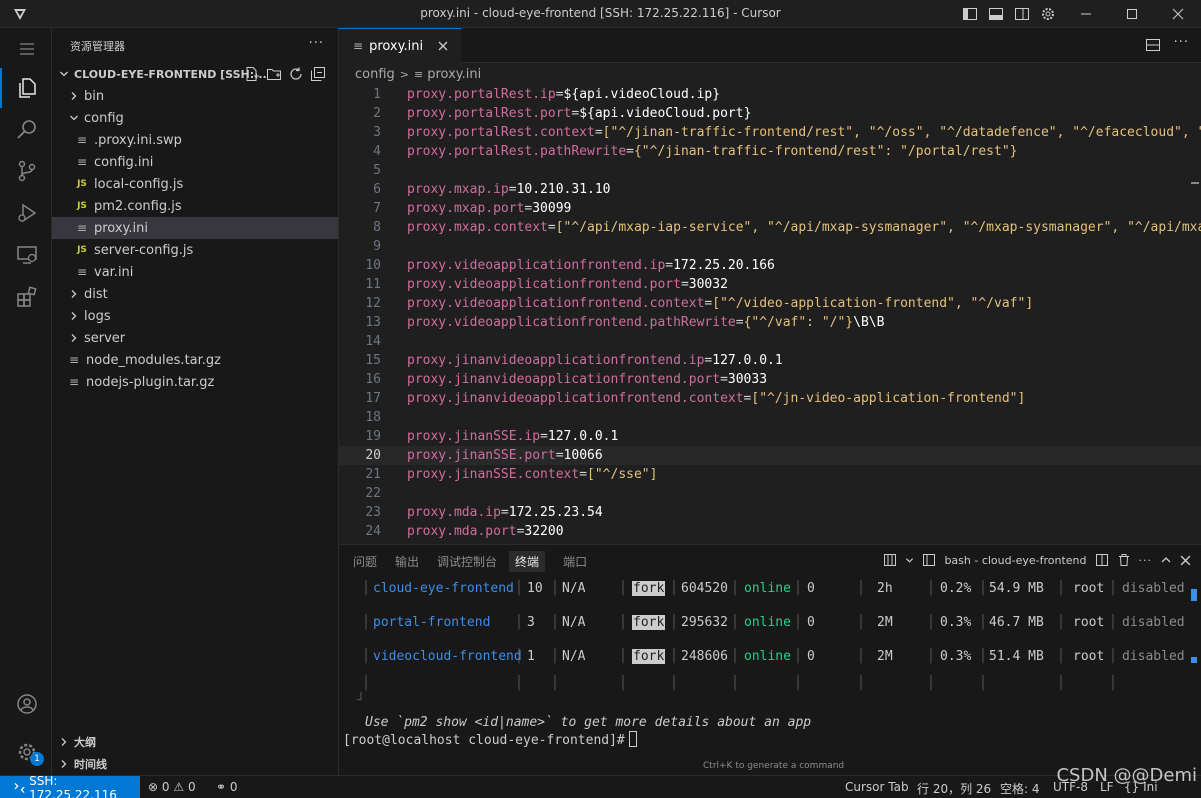 The width and height of the screenshot is (1201, 798). What do you see at coordinates (1166, 560) in the screenshot?
I see `maximize-panel-icon` at bounding box center [1166, 560].